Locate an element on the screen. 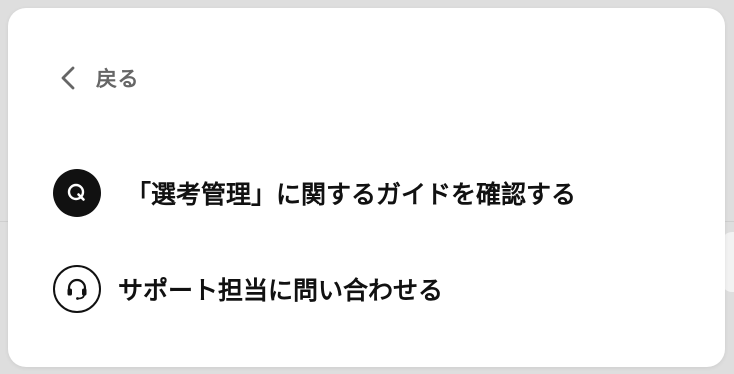 This screenshot has height=374, width=734. support-menu-item: サポート担当に問い合わせる is located at coordinates (248, 289).